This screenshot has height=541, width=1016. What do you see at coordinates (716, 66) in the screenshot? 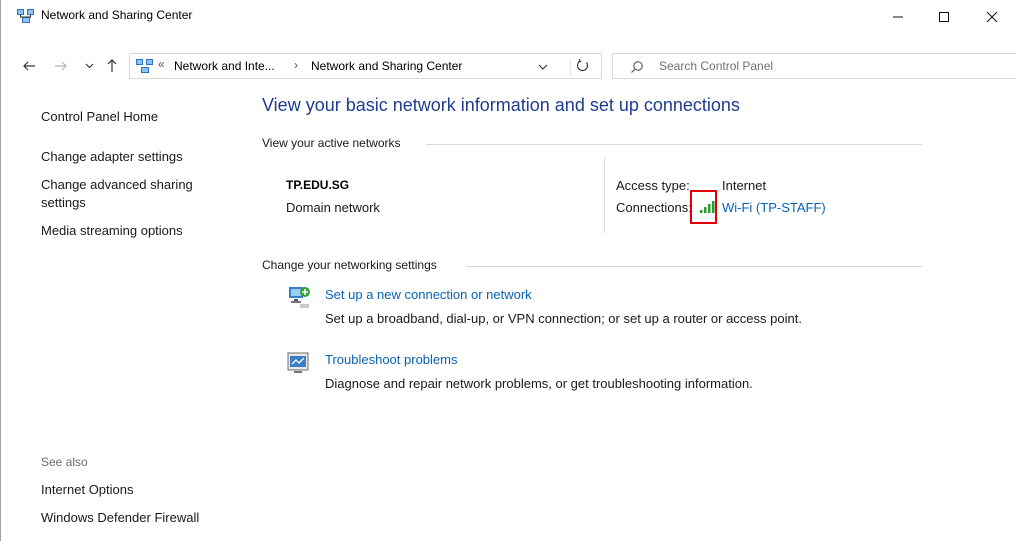
I see `search-placeholder: Search Control Panel` at bounding box center [716, 66].